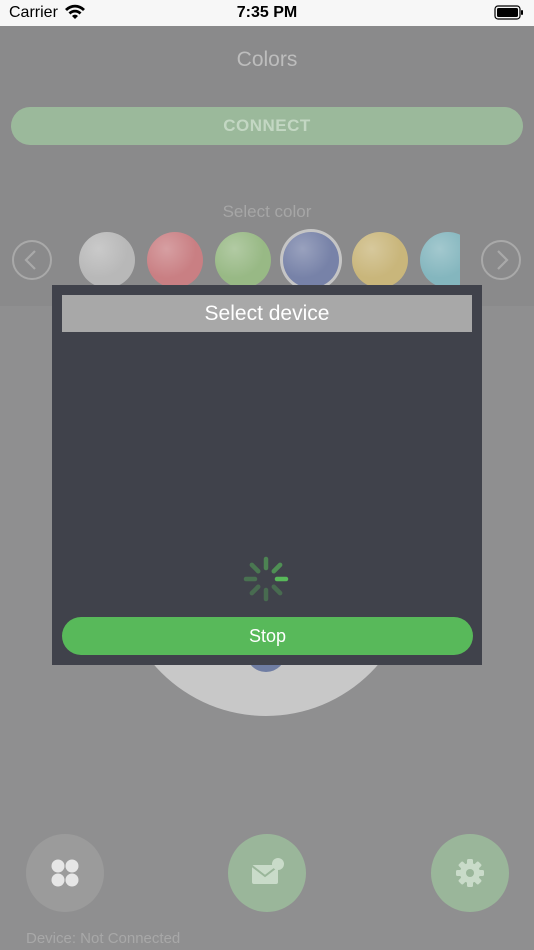  I want to click on page-title: Colors, so click(267, 59).